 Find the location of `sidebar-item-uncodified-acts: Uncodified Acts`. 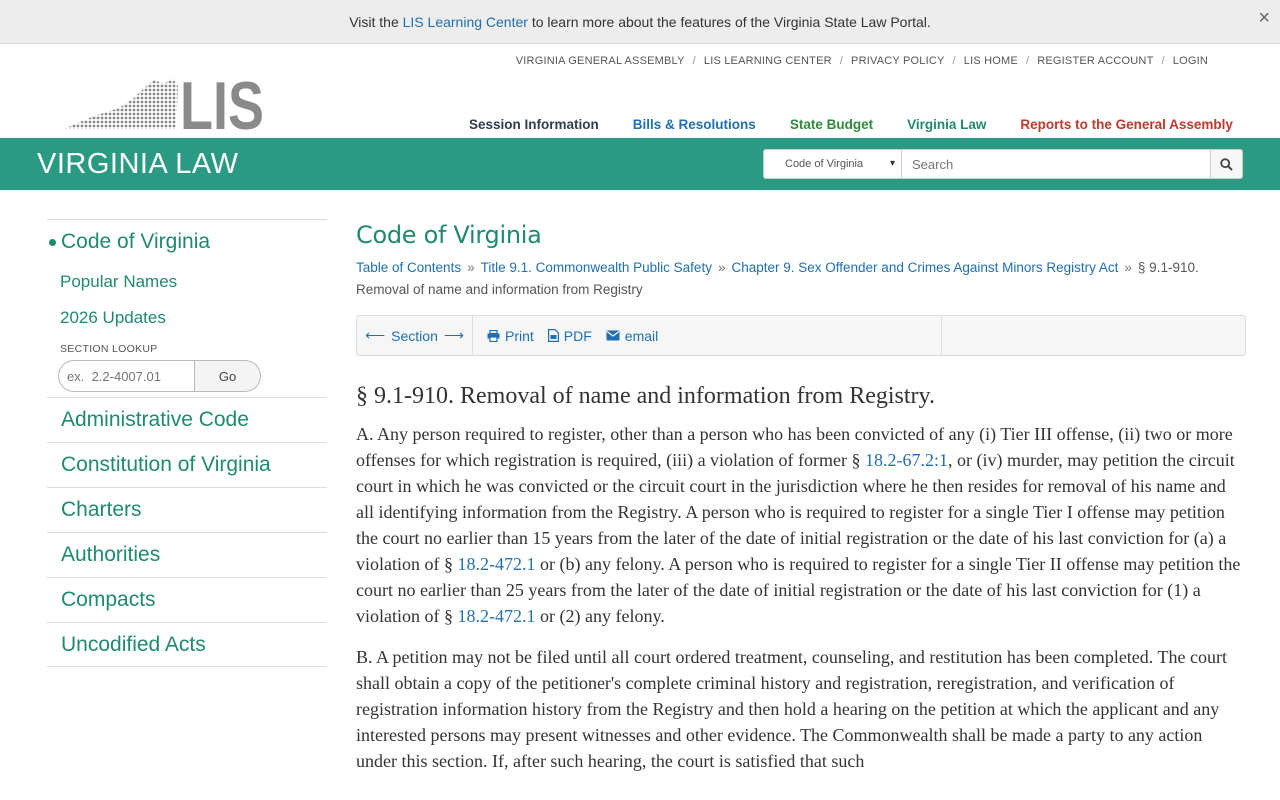

sidebar-item-uncodified-acts: Uncodified Acts is located at coordinates (187, 644).